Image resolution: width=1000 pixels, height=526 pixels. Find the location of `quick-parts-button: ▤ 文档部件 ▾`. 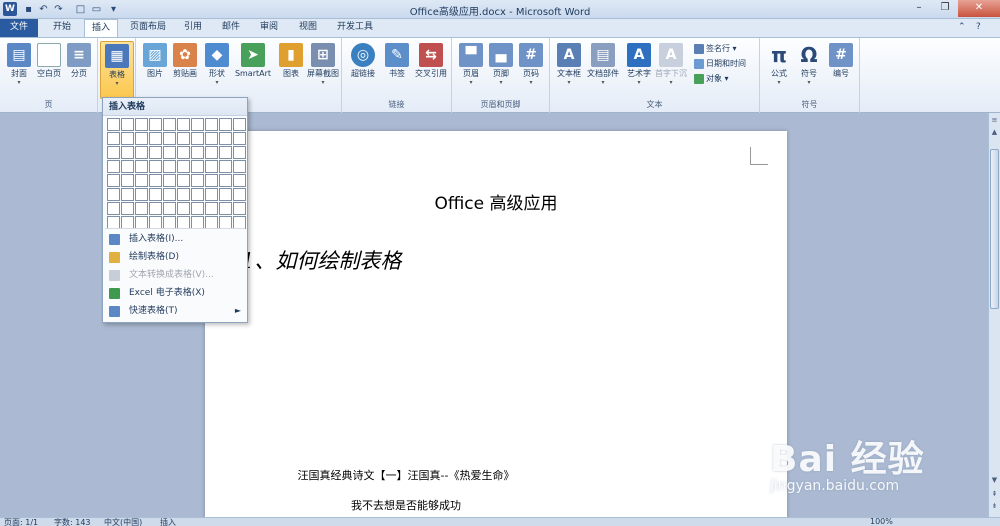

quick-parts-button: ▤ 文档部件 ▾ is located at coordinates (603, 70).